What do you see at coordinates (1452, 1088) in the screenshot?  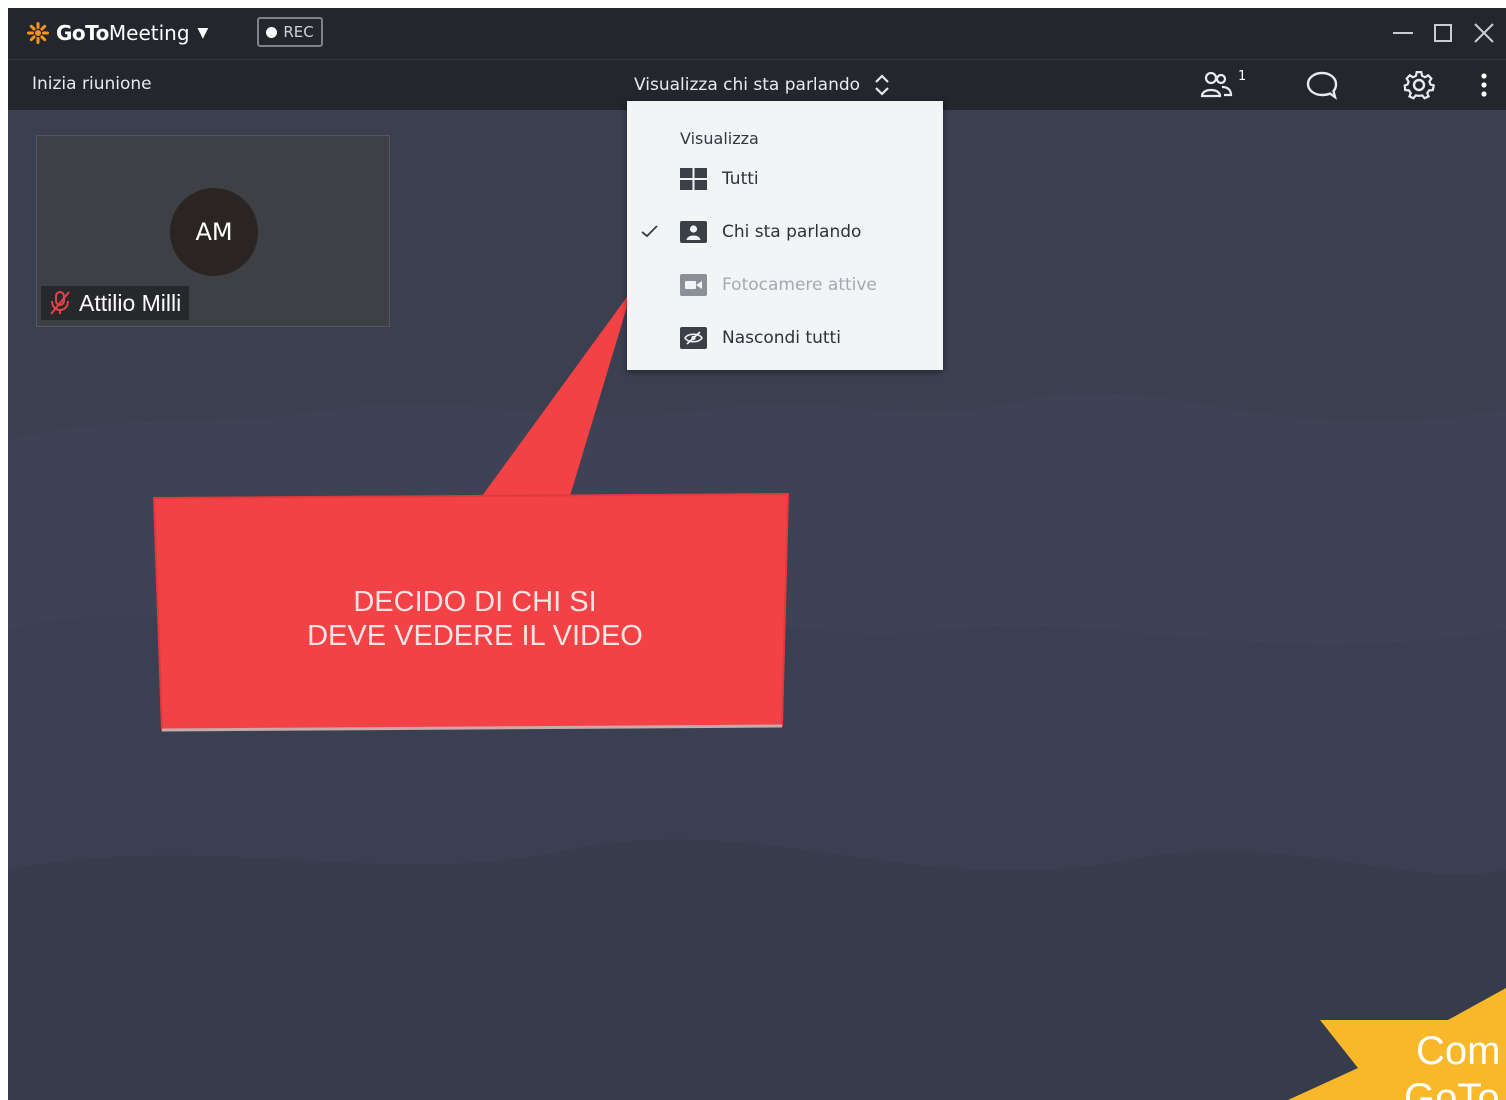 I see `corner-banner-line-2: GoTo` at bounding box center [1452, 1088].